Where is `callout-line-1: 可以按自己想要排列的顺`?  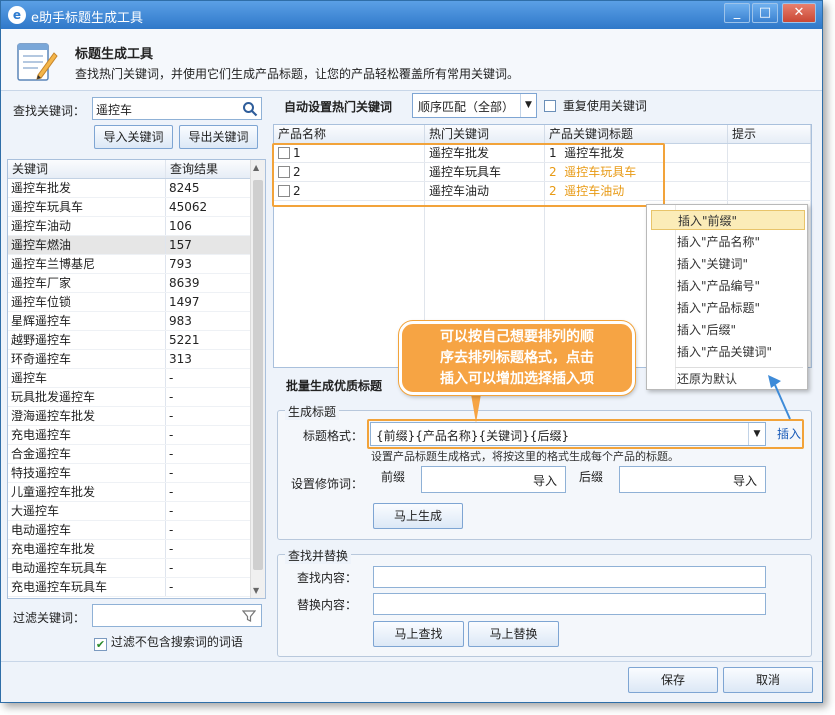
callout-line-1: 可以按自己想要排列的顺 is located at coordinates (517, 337).